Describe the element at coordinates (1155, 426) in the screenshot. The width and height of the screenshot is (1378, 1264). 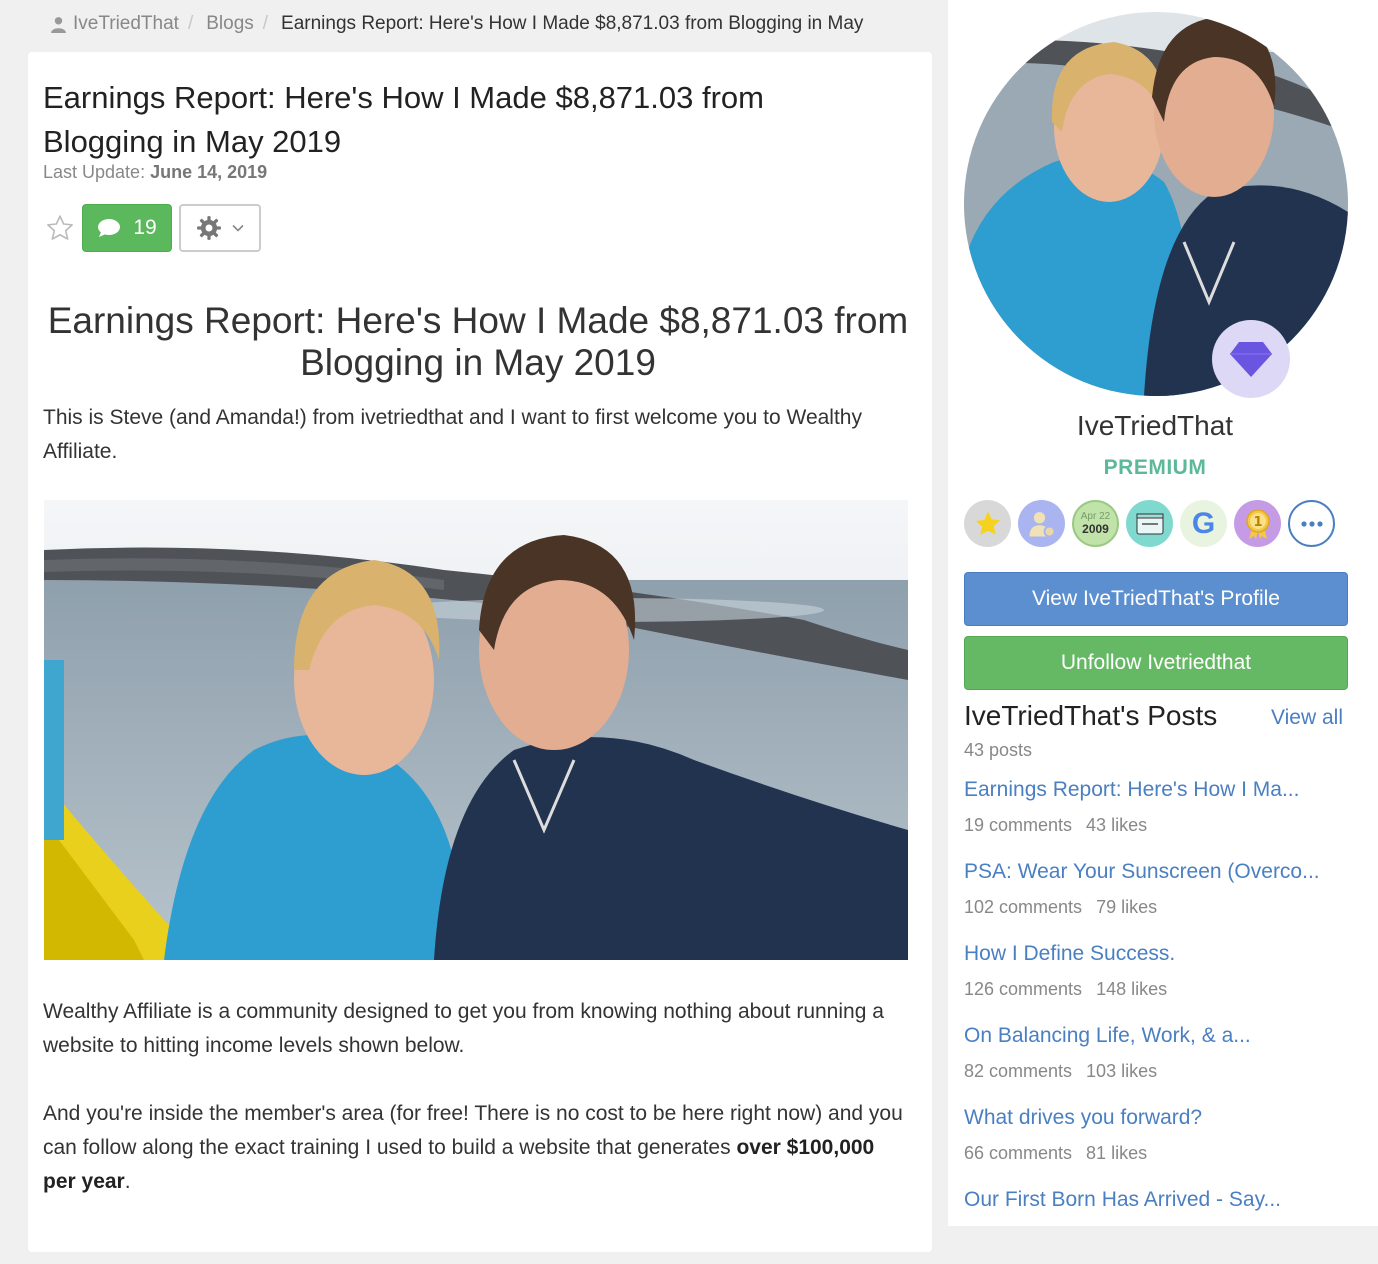
I see `author-name: IveTriedThat` at that location.